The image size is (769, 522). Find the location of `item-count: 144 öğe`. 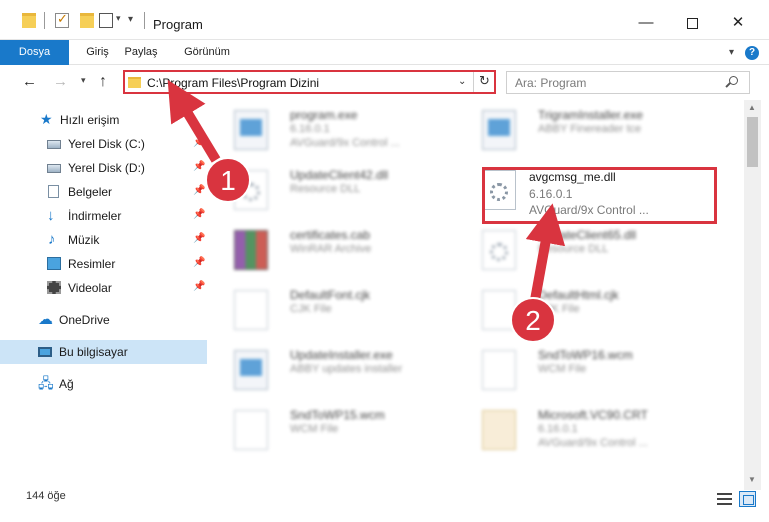

item-count: 144 öğe is located at coordinates (46, 496).